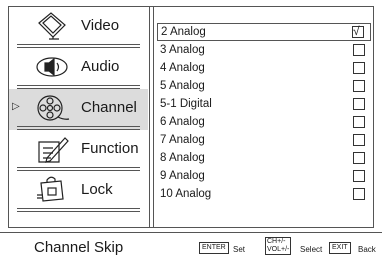 Image resolution: width=382 pixels, height=257 pixels. I want to click on channel-row: 5 Analog, so click(264, 86).